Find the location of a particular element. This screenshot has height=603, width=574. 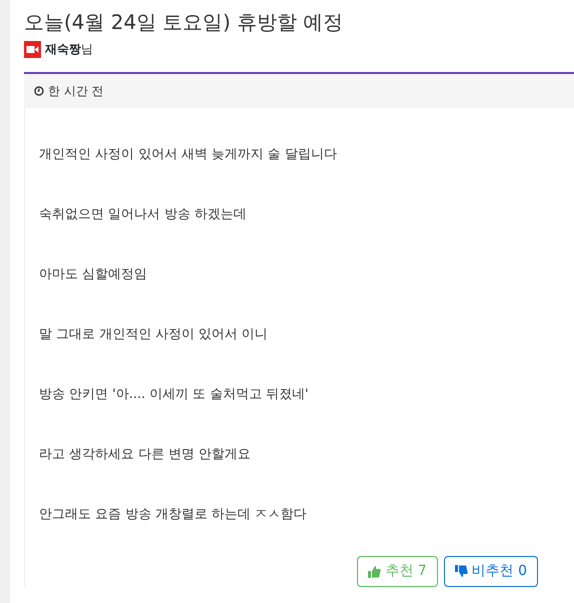

post-paragraph: 개인적인 사정이 있어서 새벽 늦게까지 술 달립니다 is located at coordinates (188, 154).